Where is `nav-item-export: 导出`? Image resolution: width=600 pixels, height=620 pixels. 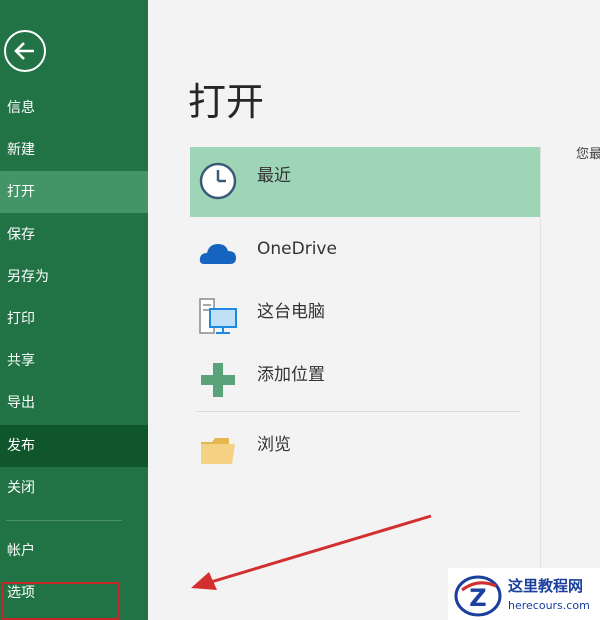 nav-item-export: 导出 is located at coordinates (74, 403).